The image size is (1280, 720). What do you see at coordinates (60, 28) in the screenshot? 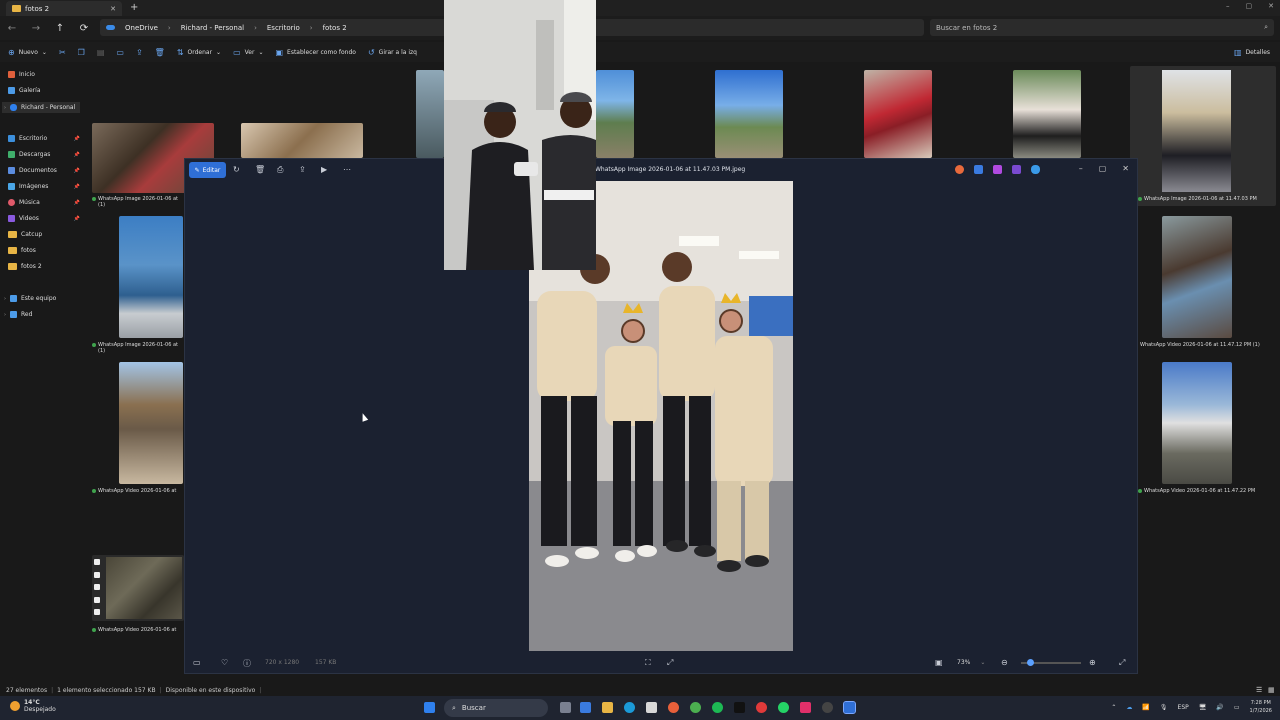
I see `up-button: ↑` at bounding box center [60, 28].